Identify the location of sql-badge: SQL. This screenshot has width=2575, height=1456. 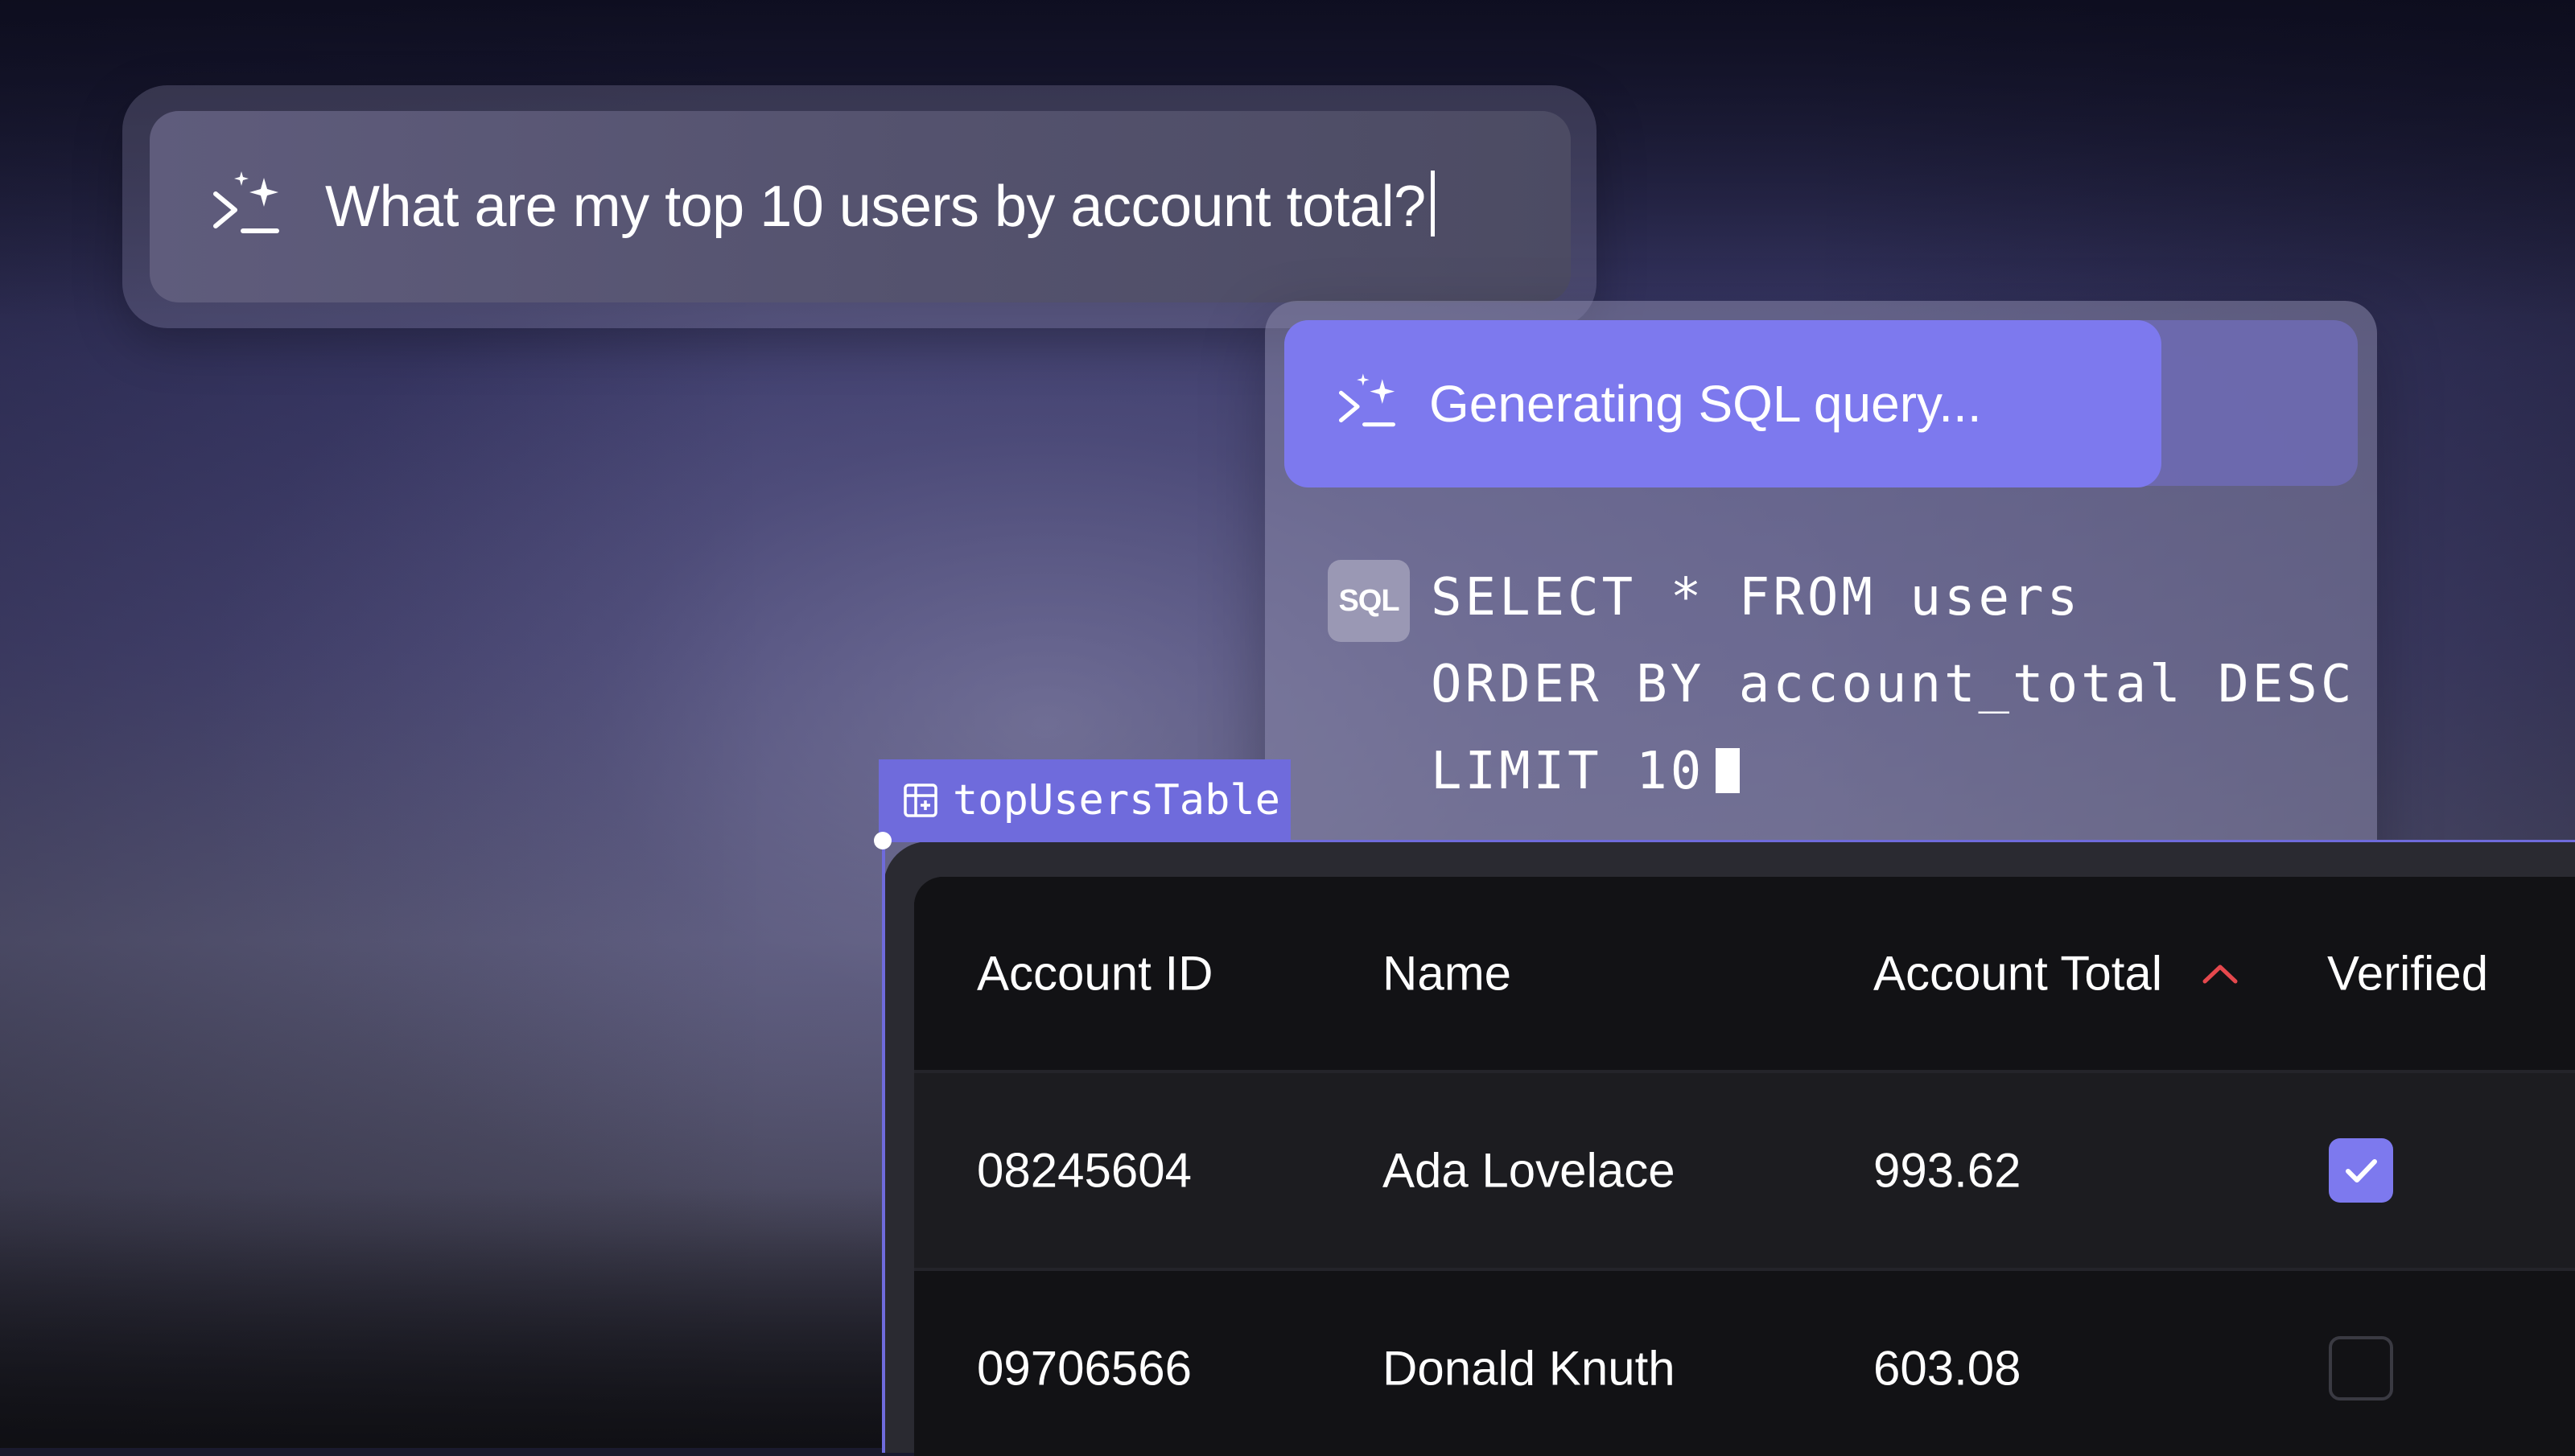
(1369, 601).